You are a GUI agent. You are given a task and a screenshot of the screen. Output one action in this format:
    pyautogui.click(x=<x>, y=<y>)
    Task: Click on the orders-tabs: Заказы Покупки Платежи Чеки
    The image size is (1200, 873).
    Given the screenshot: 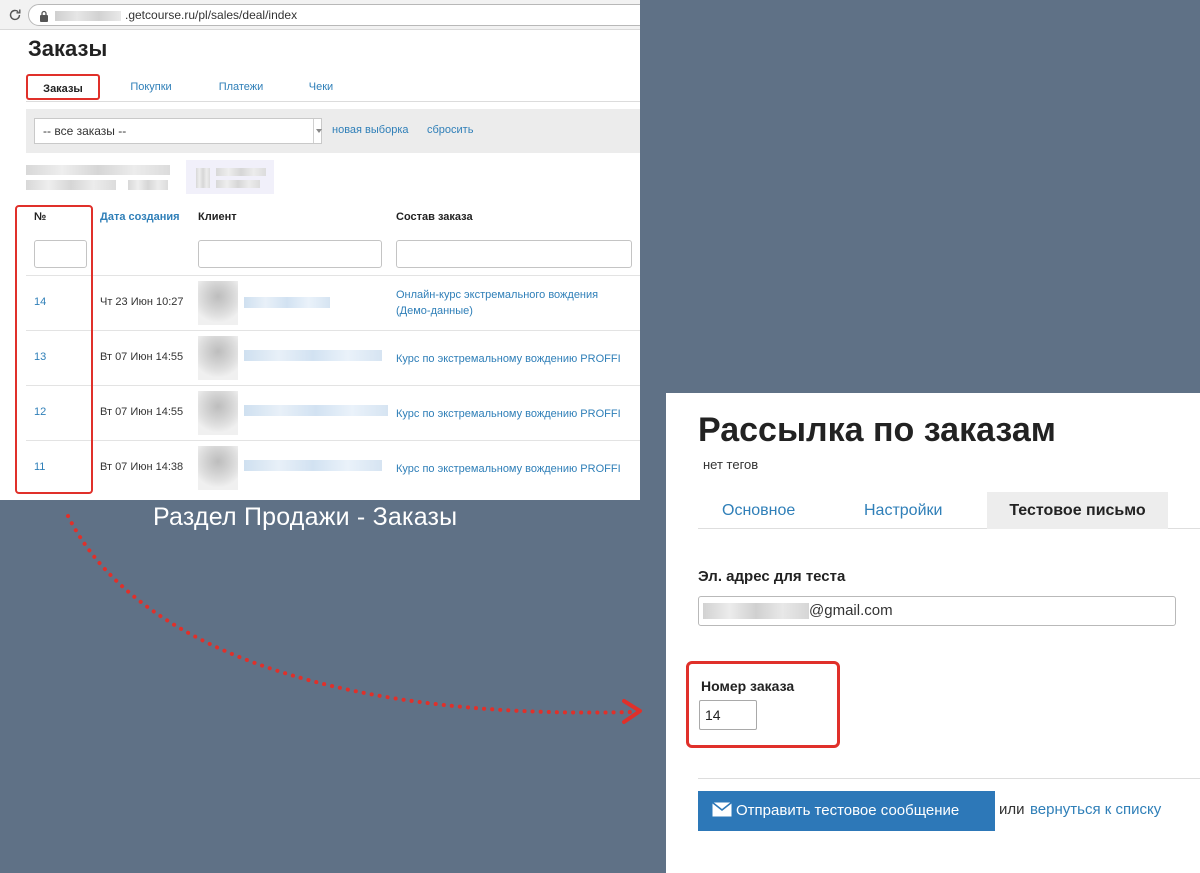 What is the action you would take?
    pyautogui.click(x=333, y=88)
    